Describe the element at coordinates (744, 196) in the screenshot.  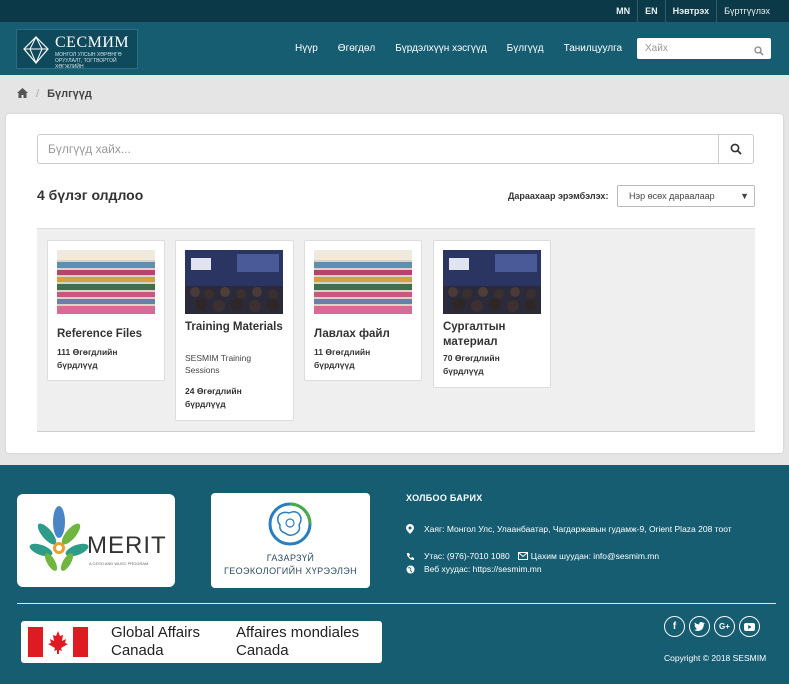
I see `caret-down-icon: ▼` at that location.